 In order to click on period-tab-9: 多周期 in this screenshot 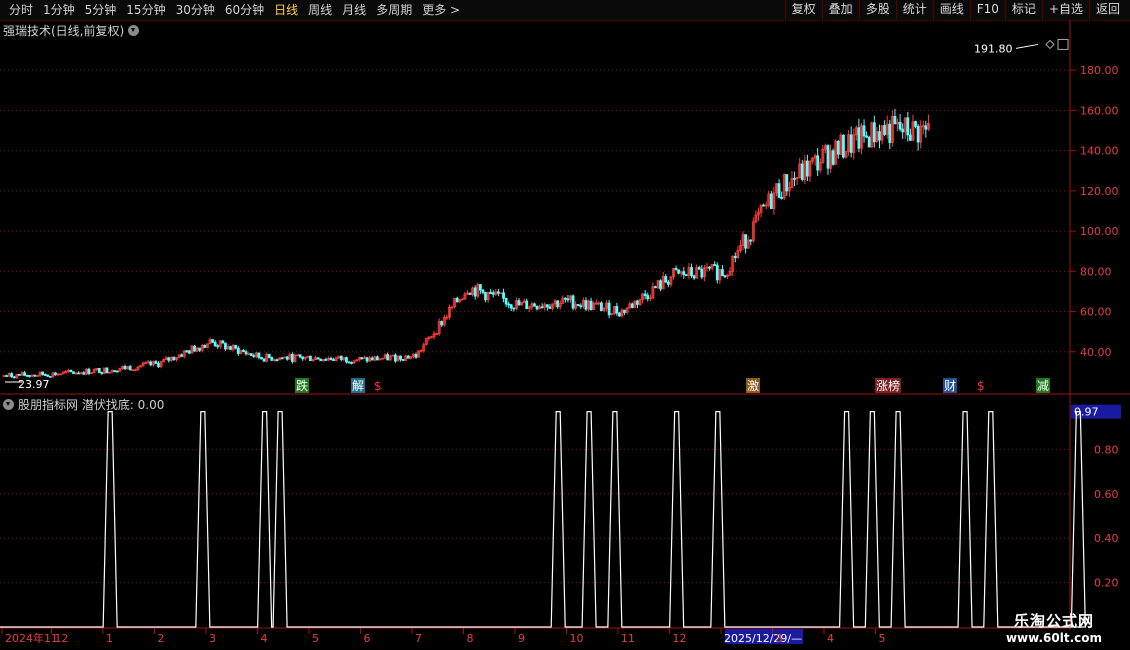, I will do `click(394, 10)`.